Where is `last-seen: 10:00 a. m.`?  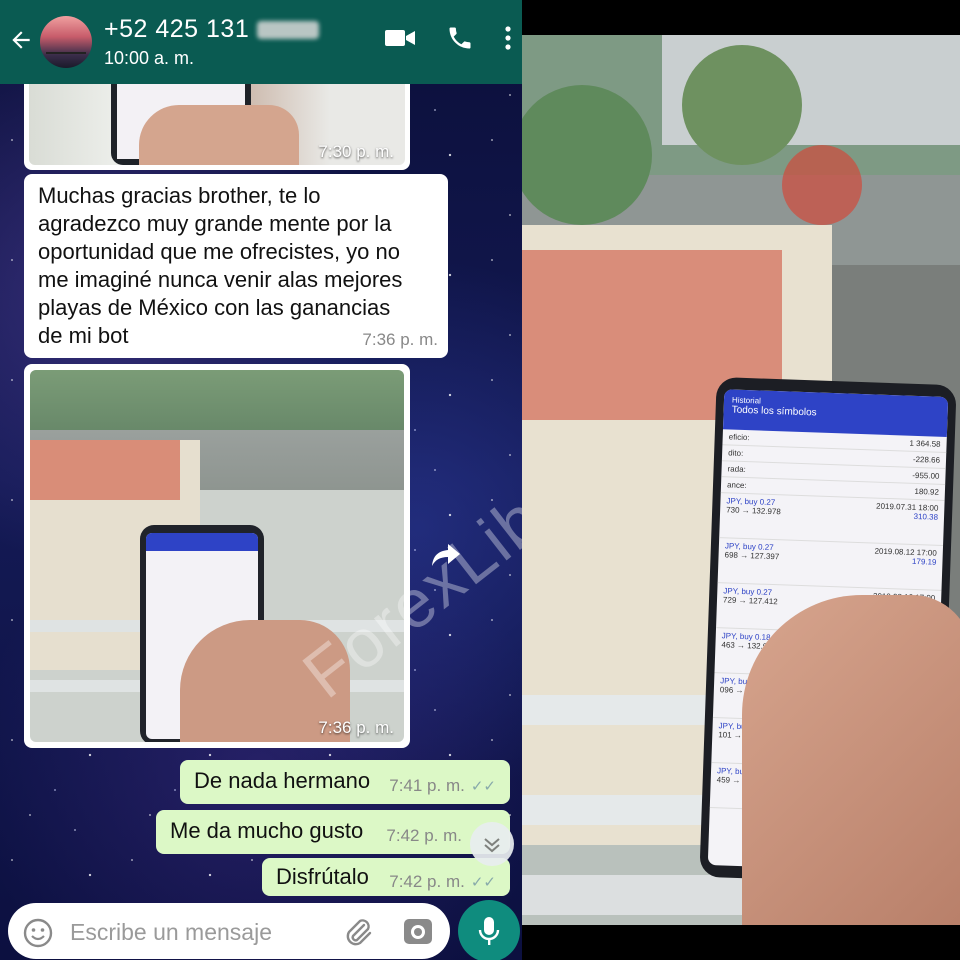
last-seen: 10:00 a. m. is located at coordinates (149, 58).